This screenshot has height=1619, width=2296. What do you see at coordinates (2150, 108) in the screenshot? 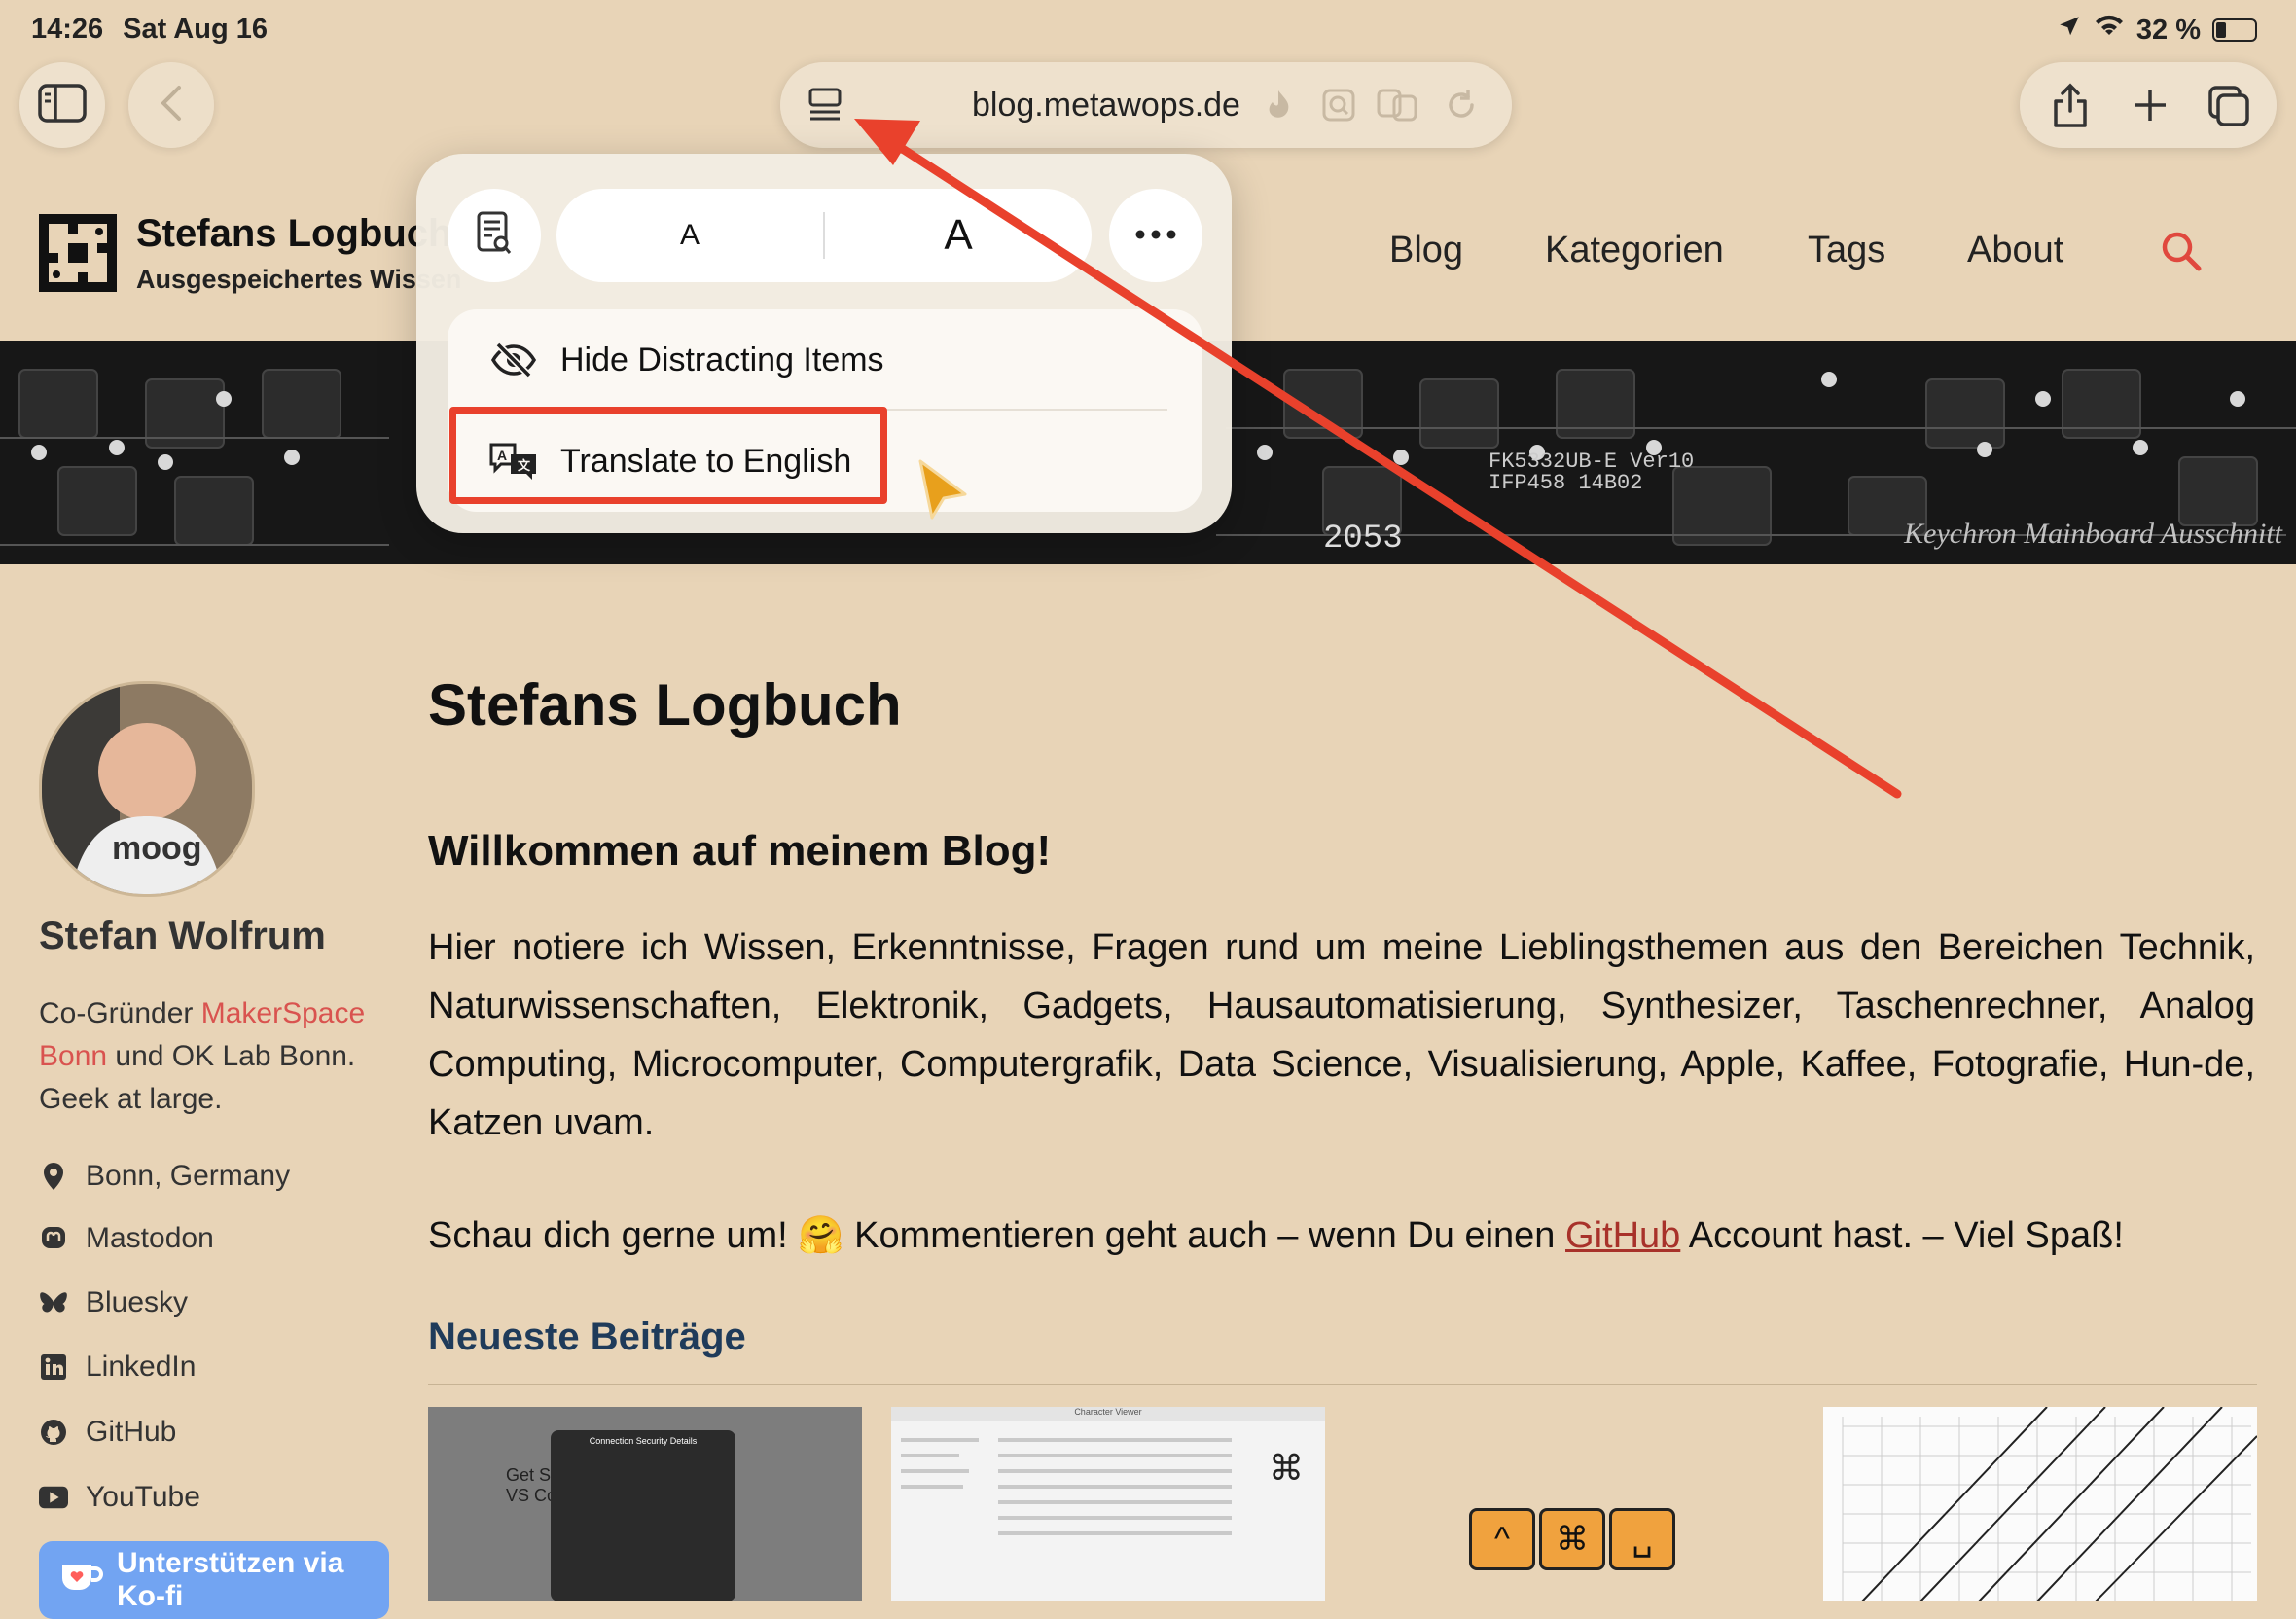
I see `new-tab-icon` at bounding box center [2150, 108].